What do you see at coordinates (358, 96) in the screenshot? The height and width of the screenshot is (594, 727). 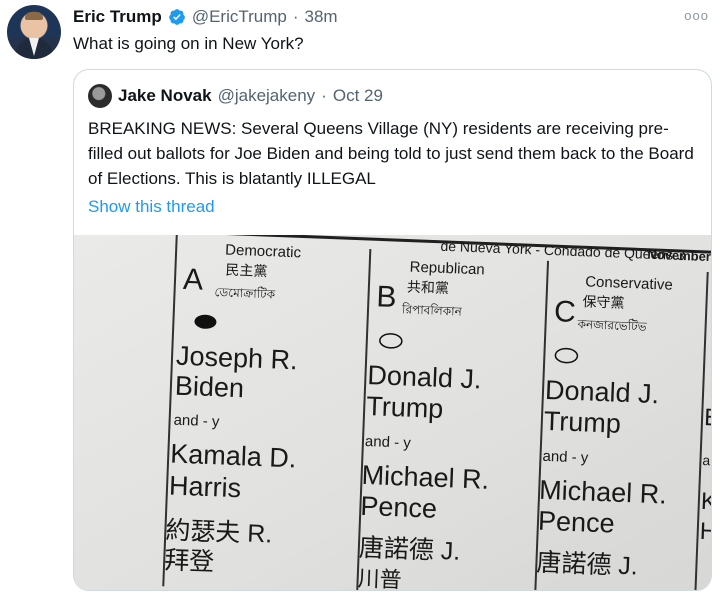 I see `quoted-tweet-date: Oct 29` at bounding box center [358, 96].